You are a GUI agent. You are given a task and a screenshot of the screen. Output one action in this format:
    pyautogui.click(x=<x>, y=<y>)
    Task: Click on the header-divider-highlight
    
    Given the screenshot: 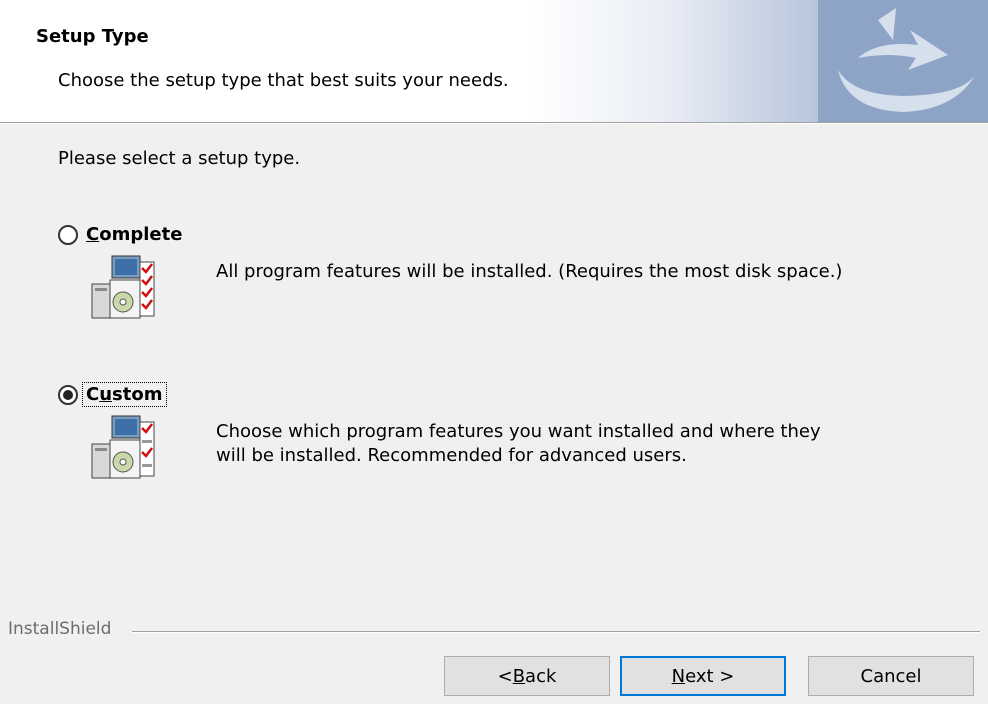 What is the action you would take?
    pyautogui.click(x=494, y=123)
    